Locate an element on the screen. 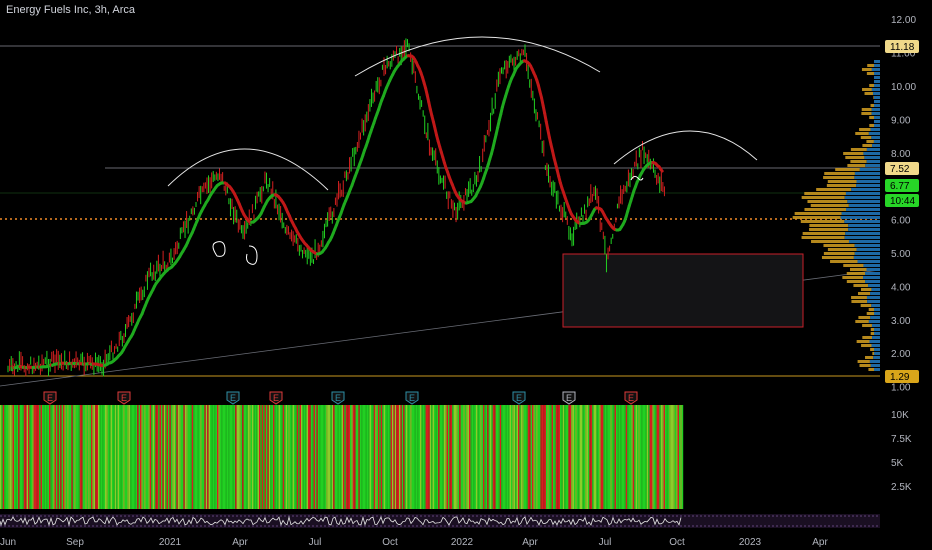 The height and width of the screenshot is (550, 932). price-tick: 4.00 is located at coordinates (901, 287).